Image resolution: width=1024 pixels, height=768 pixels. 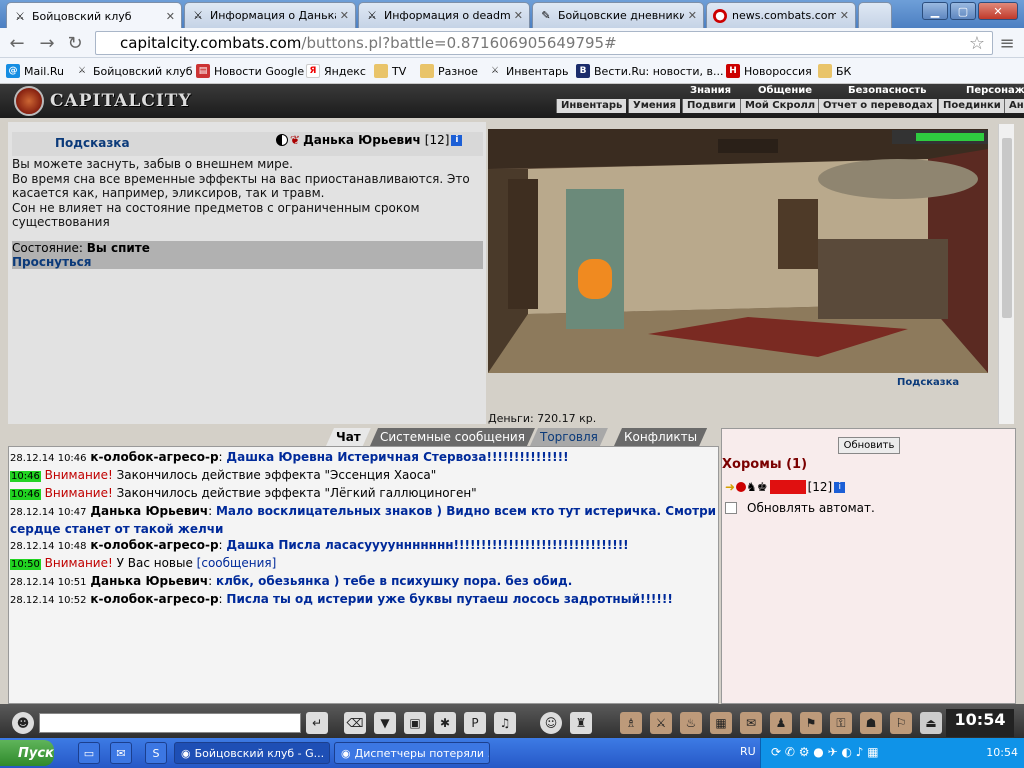 What do you see at coordinates (23, 723) in the screenshot?
I see `chat-head-icon: ☻` at bounding box center [23, 723].